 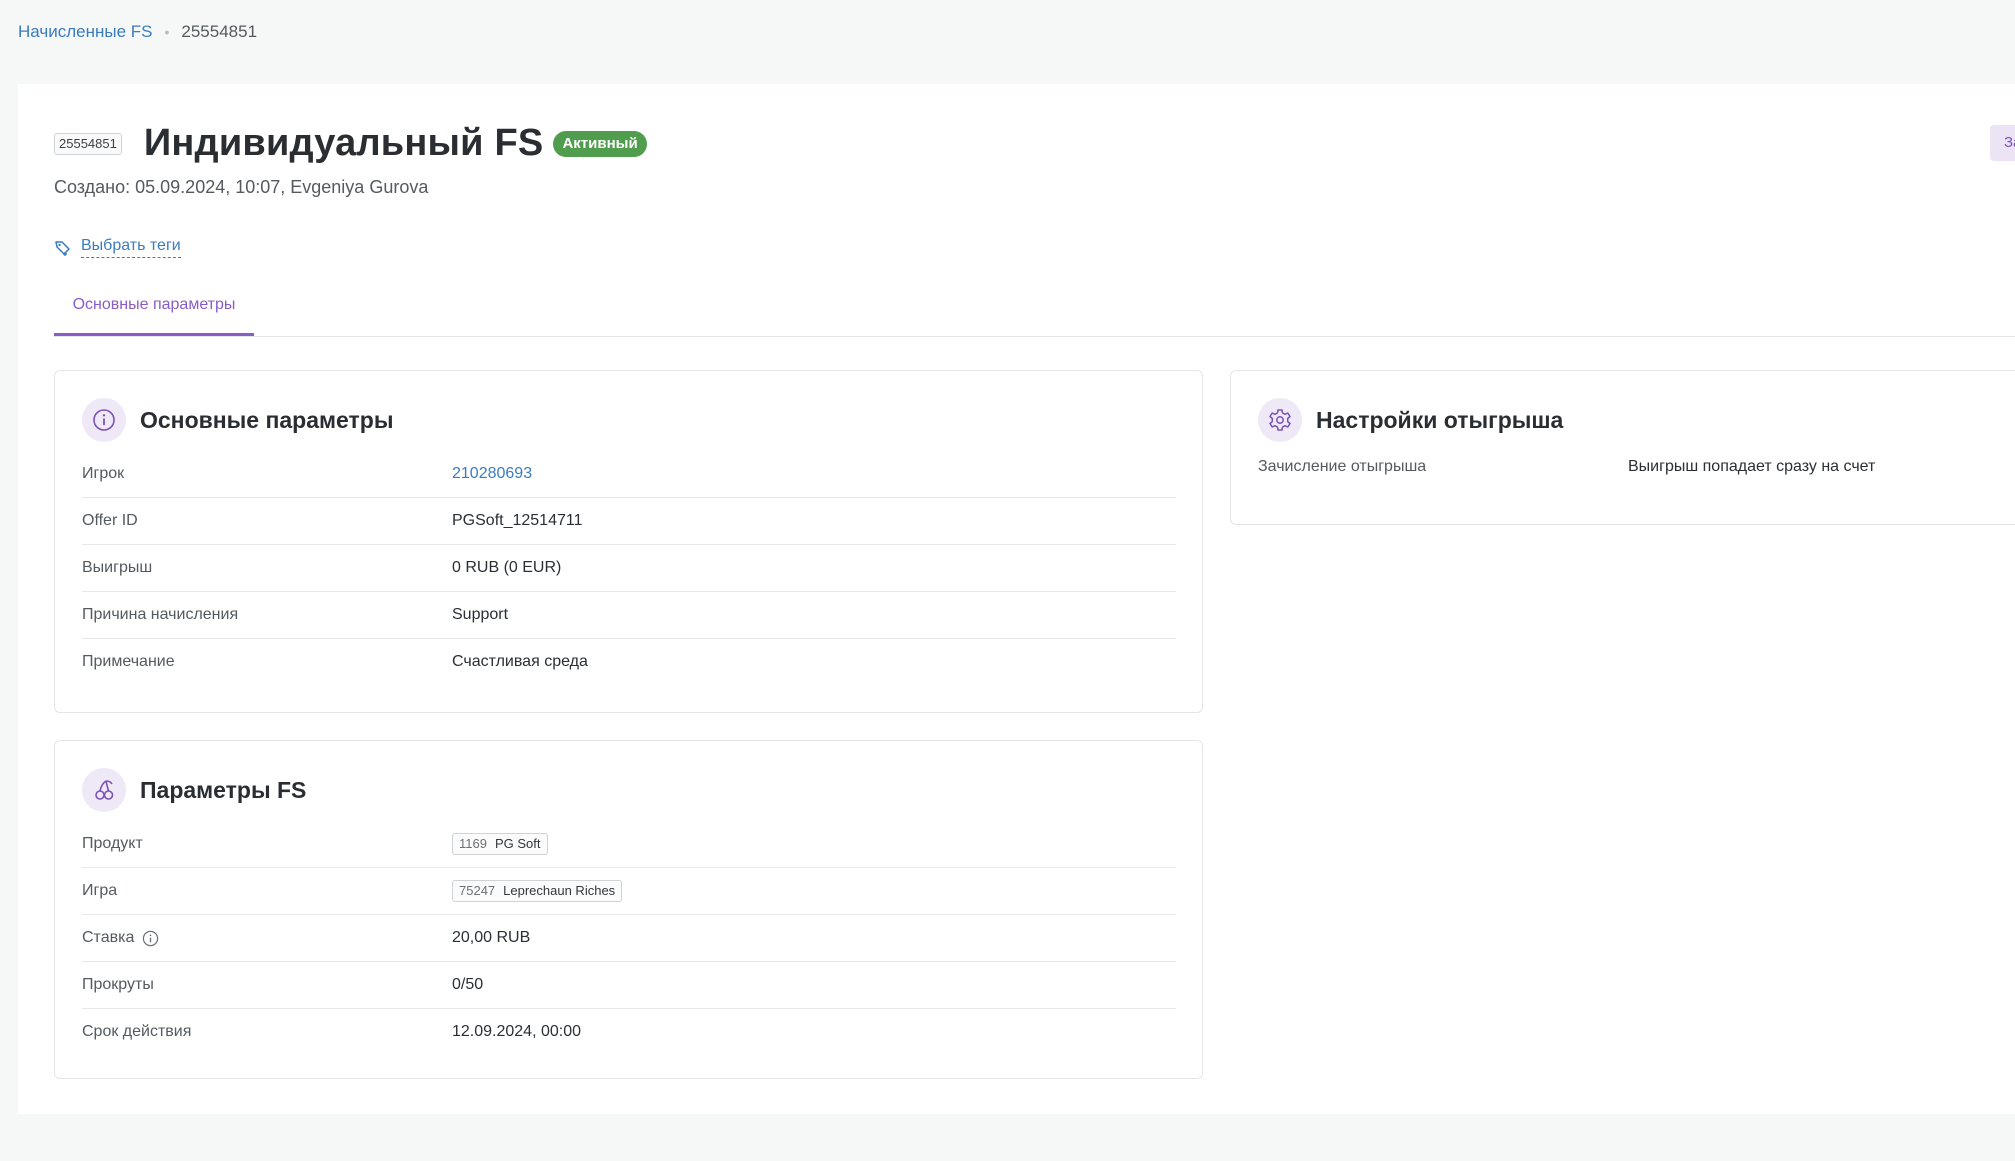 What do you see at coordinates (100, 890) in the screenshot?
I see `param-label: Игра` at bounding box center [100, 890].